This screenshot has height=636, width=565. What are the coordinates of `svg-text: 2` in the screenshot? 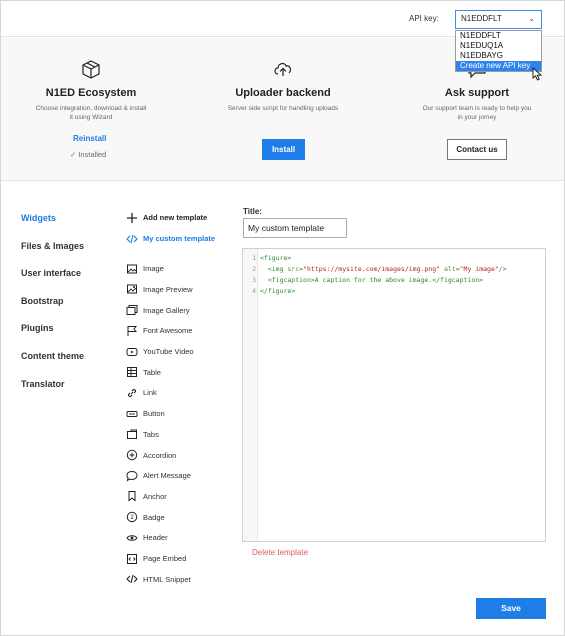 It's located at (132, 518).